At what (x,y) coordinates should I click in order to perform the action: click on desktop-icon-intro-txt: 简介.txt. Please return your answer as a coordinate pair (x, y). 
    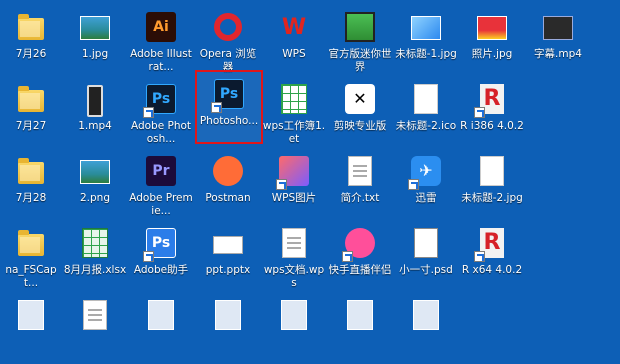
    Looking at the image, I should click on (360, 184).